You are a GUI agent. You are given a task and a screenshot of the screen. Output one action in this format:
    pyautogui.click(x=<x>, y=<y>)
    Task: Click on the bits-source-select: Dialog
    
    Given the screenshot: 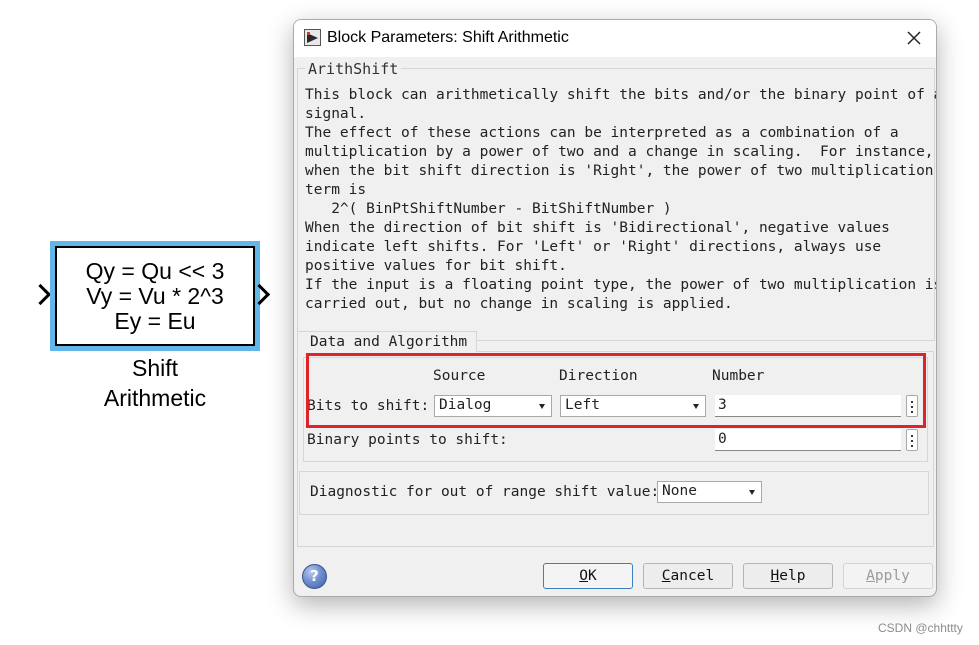 What is the action you would take?
    pyautogui.click(x=493, y=406)
    